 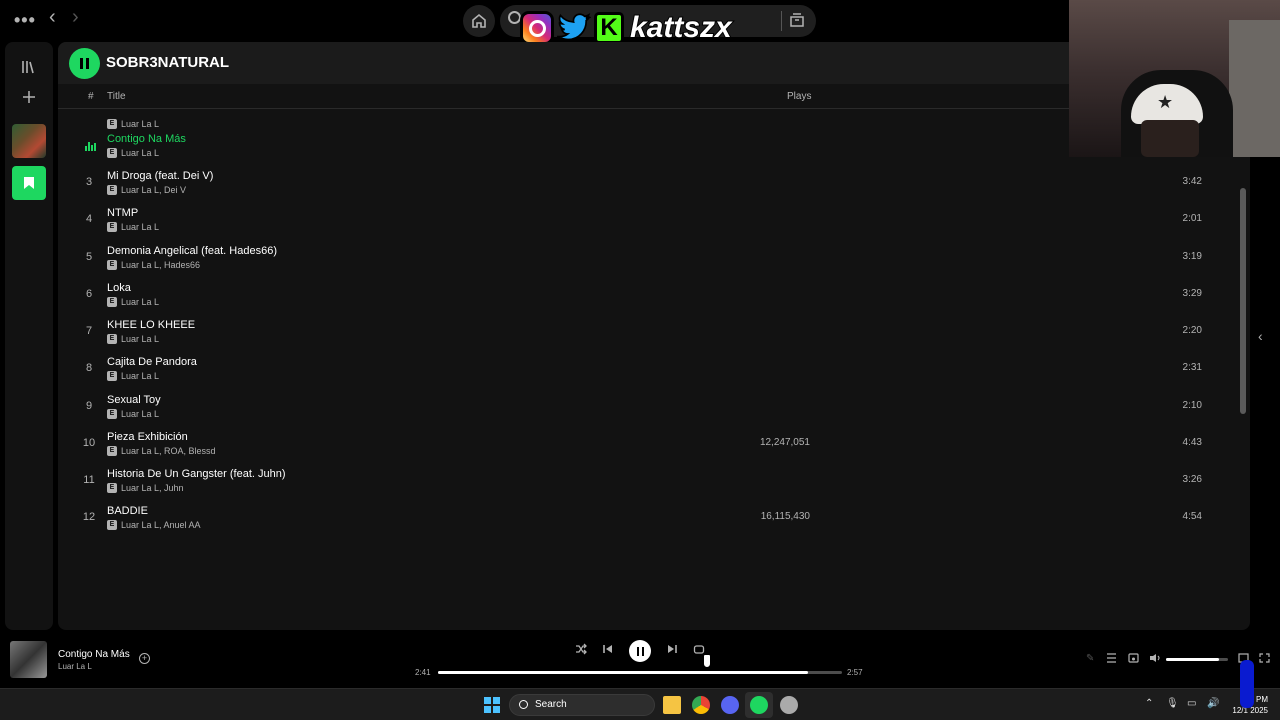 I want to click on windows-start-icon, so click(x=492, y=705).